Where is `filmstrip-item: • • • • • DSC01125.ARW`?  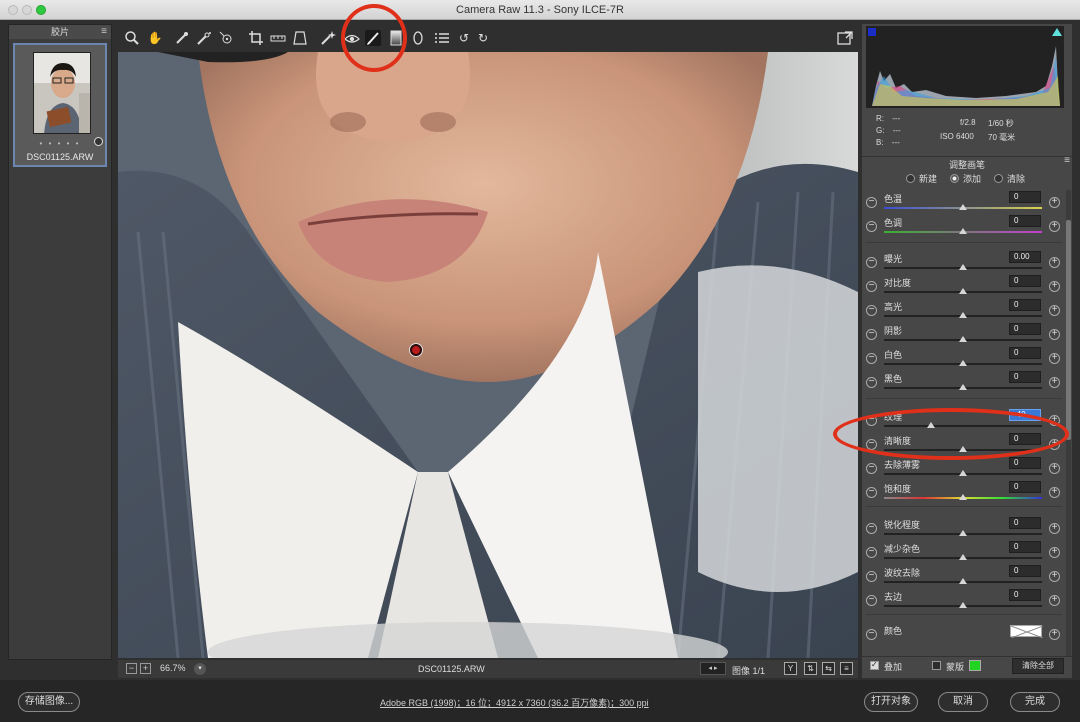
filmstrip-item: • • • • • DSC01125.ARW is located at coordinates (60, 105).